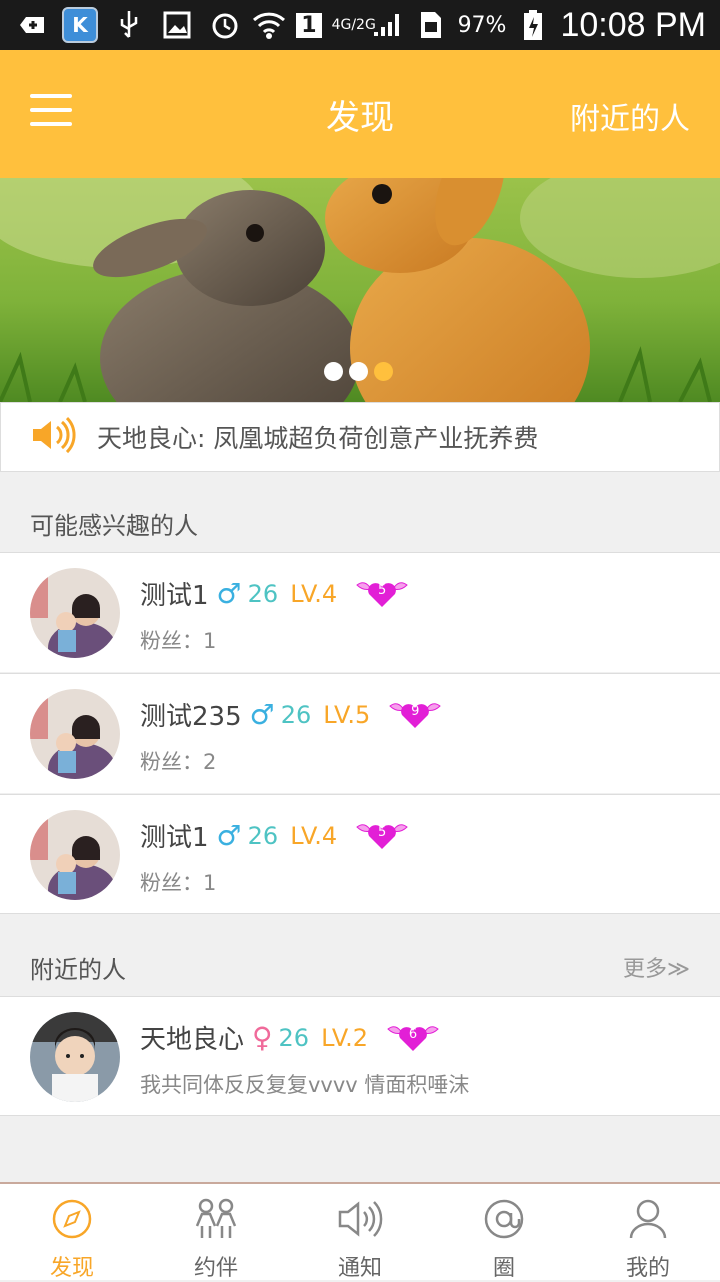 Image resolution: width=720 pixels, height=1282 pixels. Describe the element at coordinates (80, 25) in the screenshot. I see `k-app-icon: K` at that location.